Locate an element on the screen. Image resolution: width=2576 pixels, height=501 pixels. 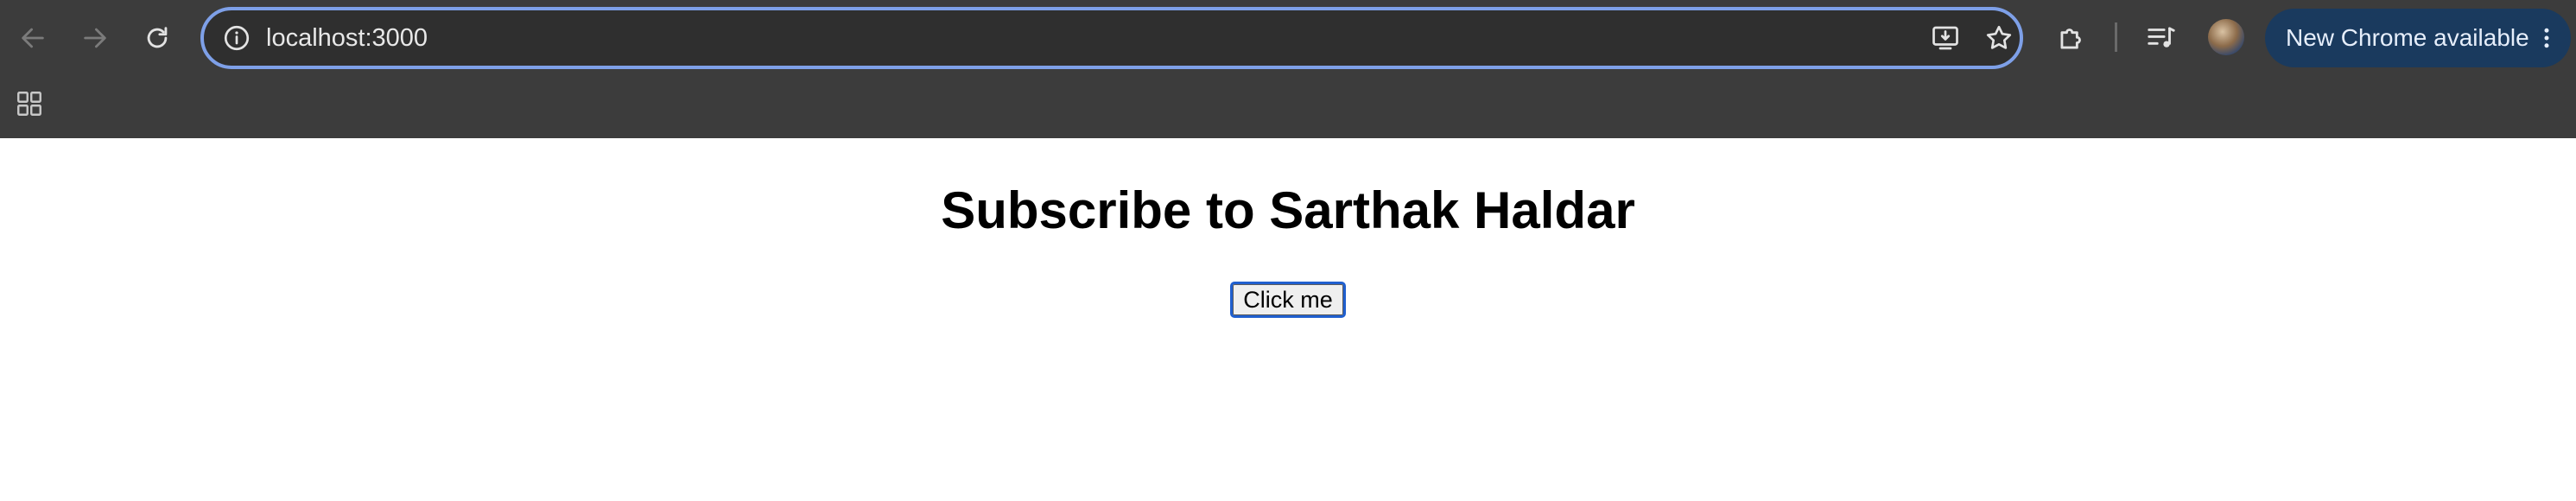
update-chrome-button: New Chrome available is located at coordinates (2418, 38).